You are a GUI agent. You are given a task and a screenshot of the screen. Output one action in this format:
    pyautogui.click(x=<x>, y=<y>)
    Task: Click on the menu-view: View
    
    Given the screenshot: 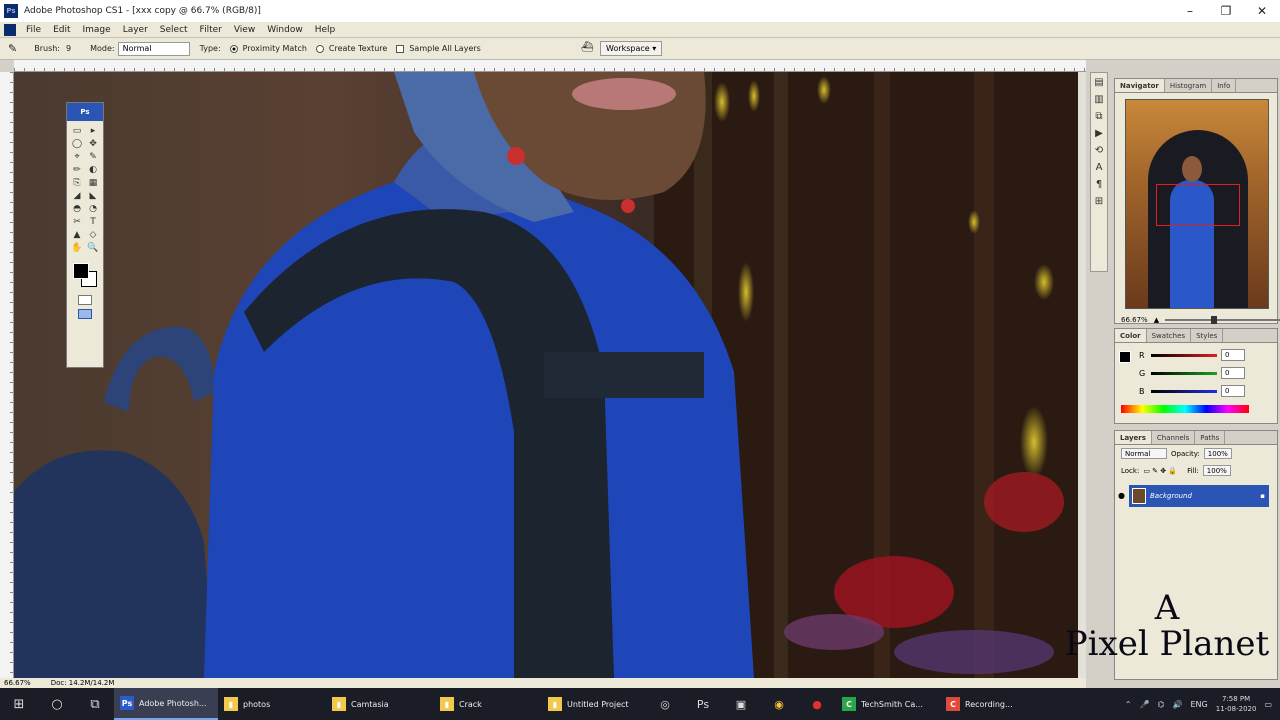 What is the action you would take?
    pyautogui.click(x=244, y=30)
    